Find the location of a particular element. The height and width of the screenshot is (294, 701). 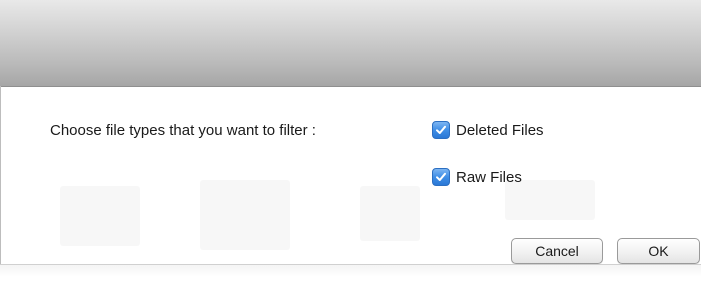

raw-files-option: Raw Files is located at coordinates (477, 177).